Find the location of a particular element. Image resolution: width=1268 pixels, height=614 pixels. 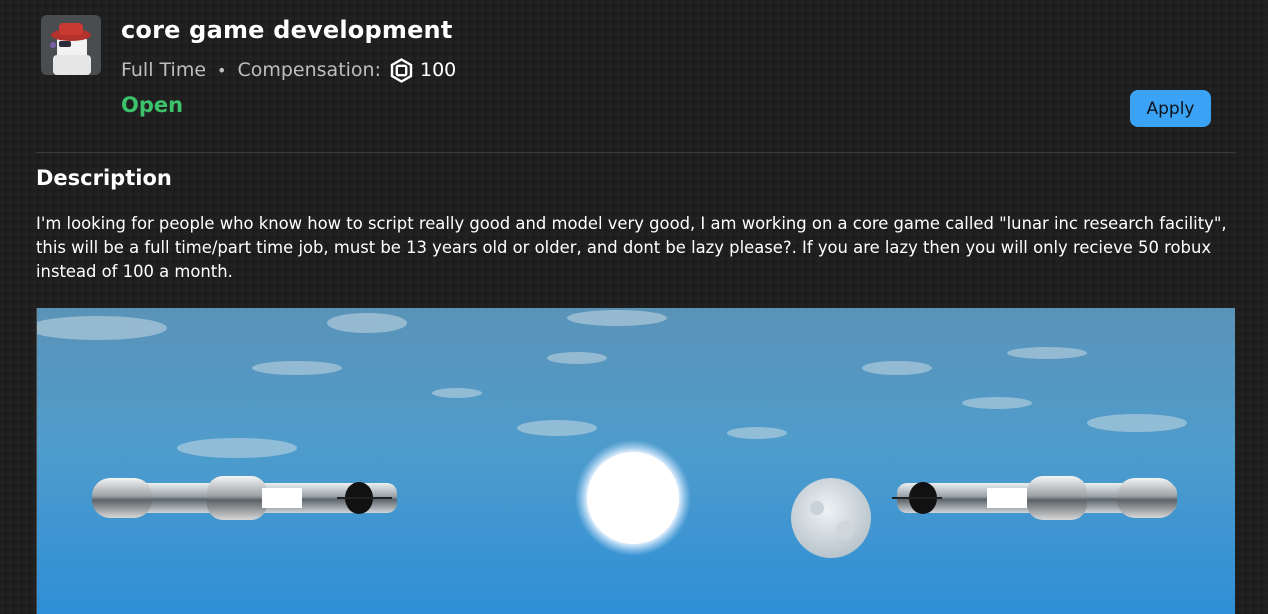

avatar-icon is located at coordinates (71, 45).